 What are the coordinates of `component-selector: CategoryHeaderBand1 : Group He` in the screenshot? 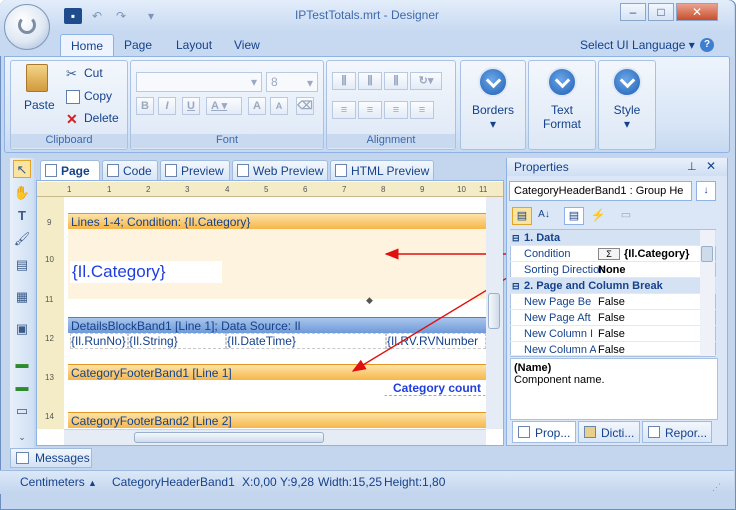 It's located at (600, 191).